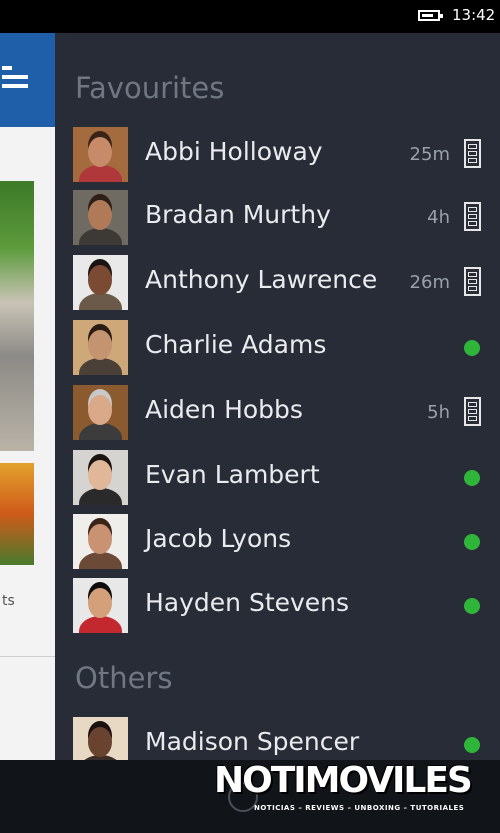 This screenshot has height=833, width=500. I want to click on contact-name: Evan Lambert, so click(232, 474).